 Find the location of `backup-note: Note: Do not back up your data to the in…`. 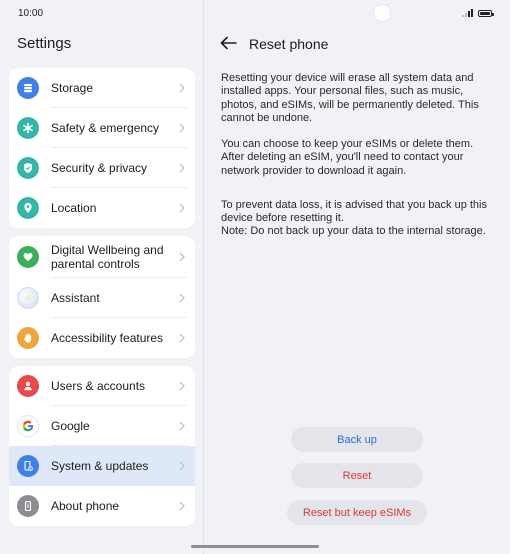

backup-note: Note: Do not back up your data to the in… is located at coordinates (353, 231).